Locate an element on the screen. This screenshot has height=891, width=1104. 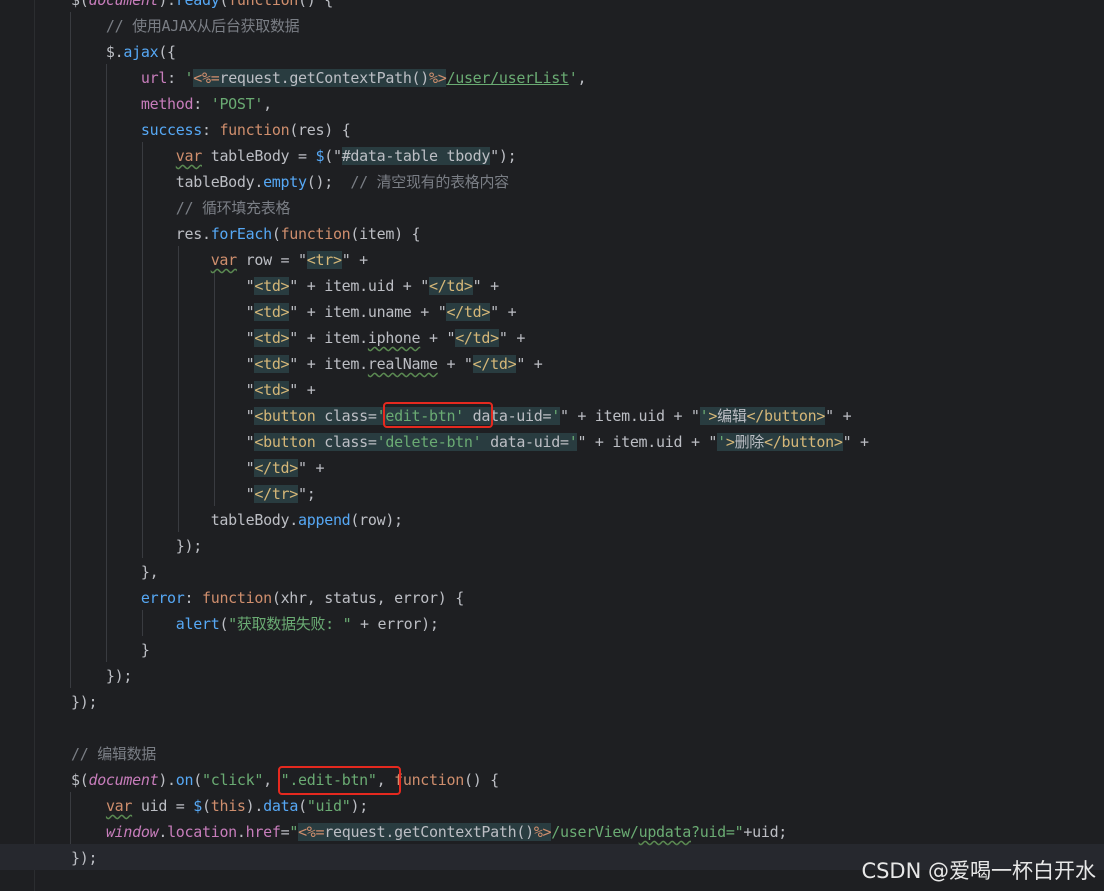
code-line: // 编辑数据 is located at coordinates (113, 754).